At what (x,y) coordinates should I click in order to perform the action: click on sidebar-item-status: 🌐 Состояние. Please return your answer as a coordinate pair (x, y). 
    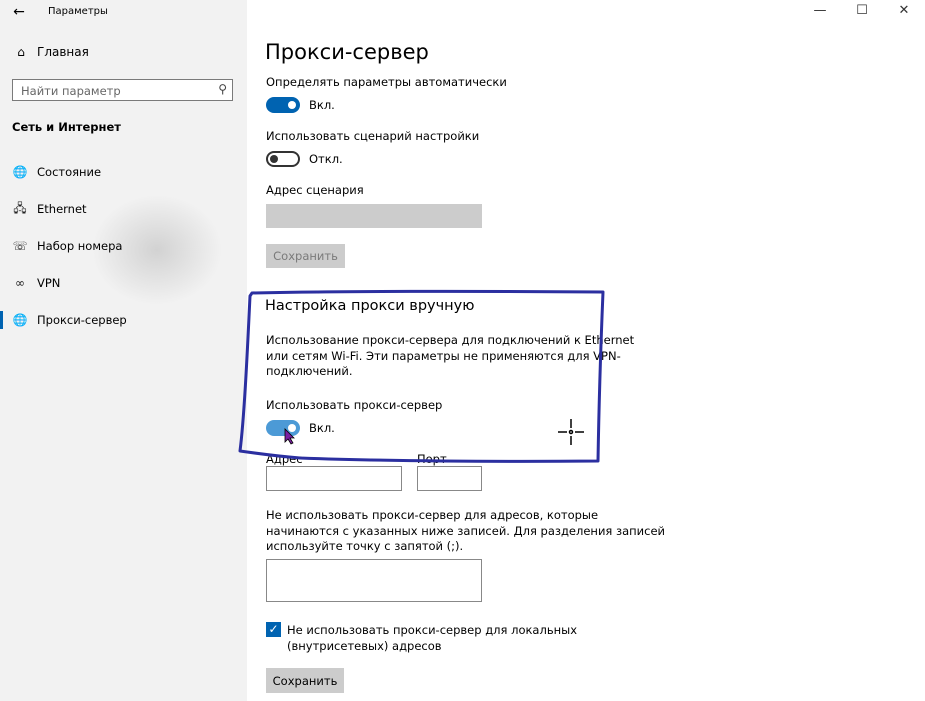
    Looking at the image, I should click on (57, 172).